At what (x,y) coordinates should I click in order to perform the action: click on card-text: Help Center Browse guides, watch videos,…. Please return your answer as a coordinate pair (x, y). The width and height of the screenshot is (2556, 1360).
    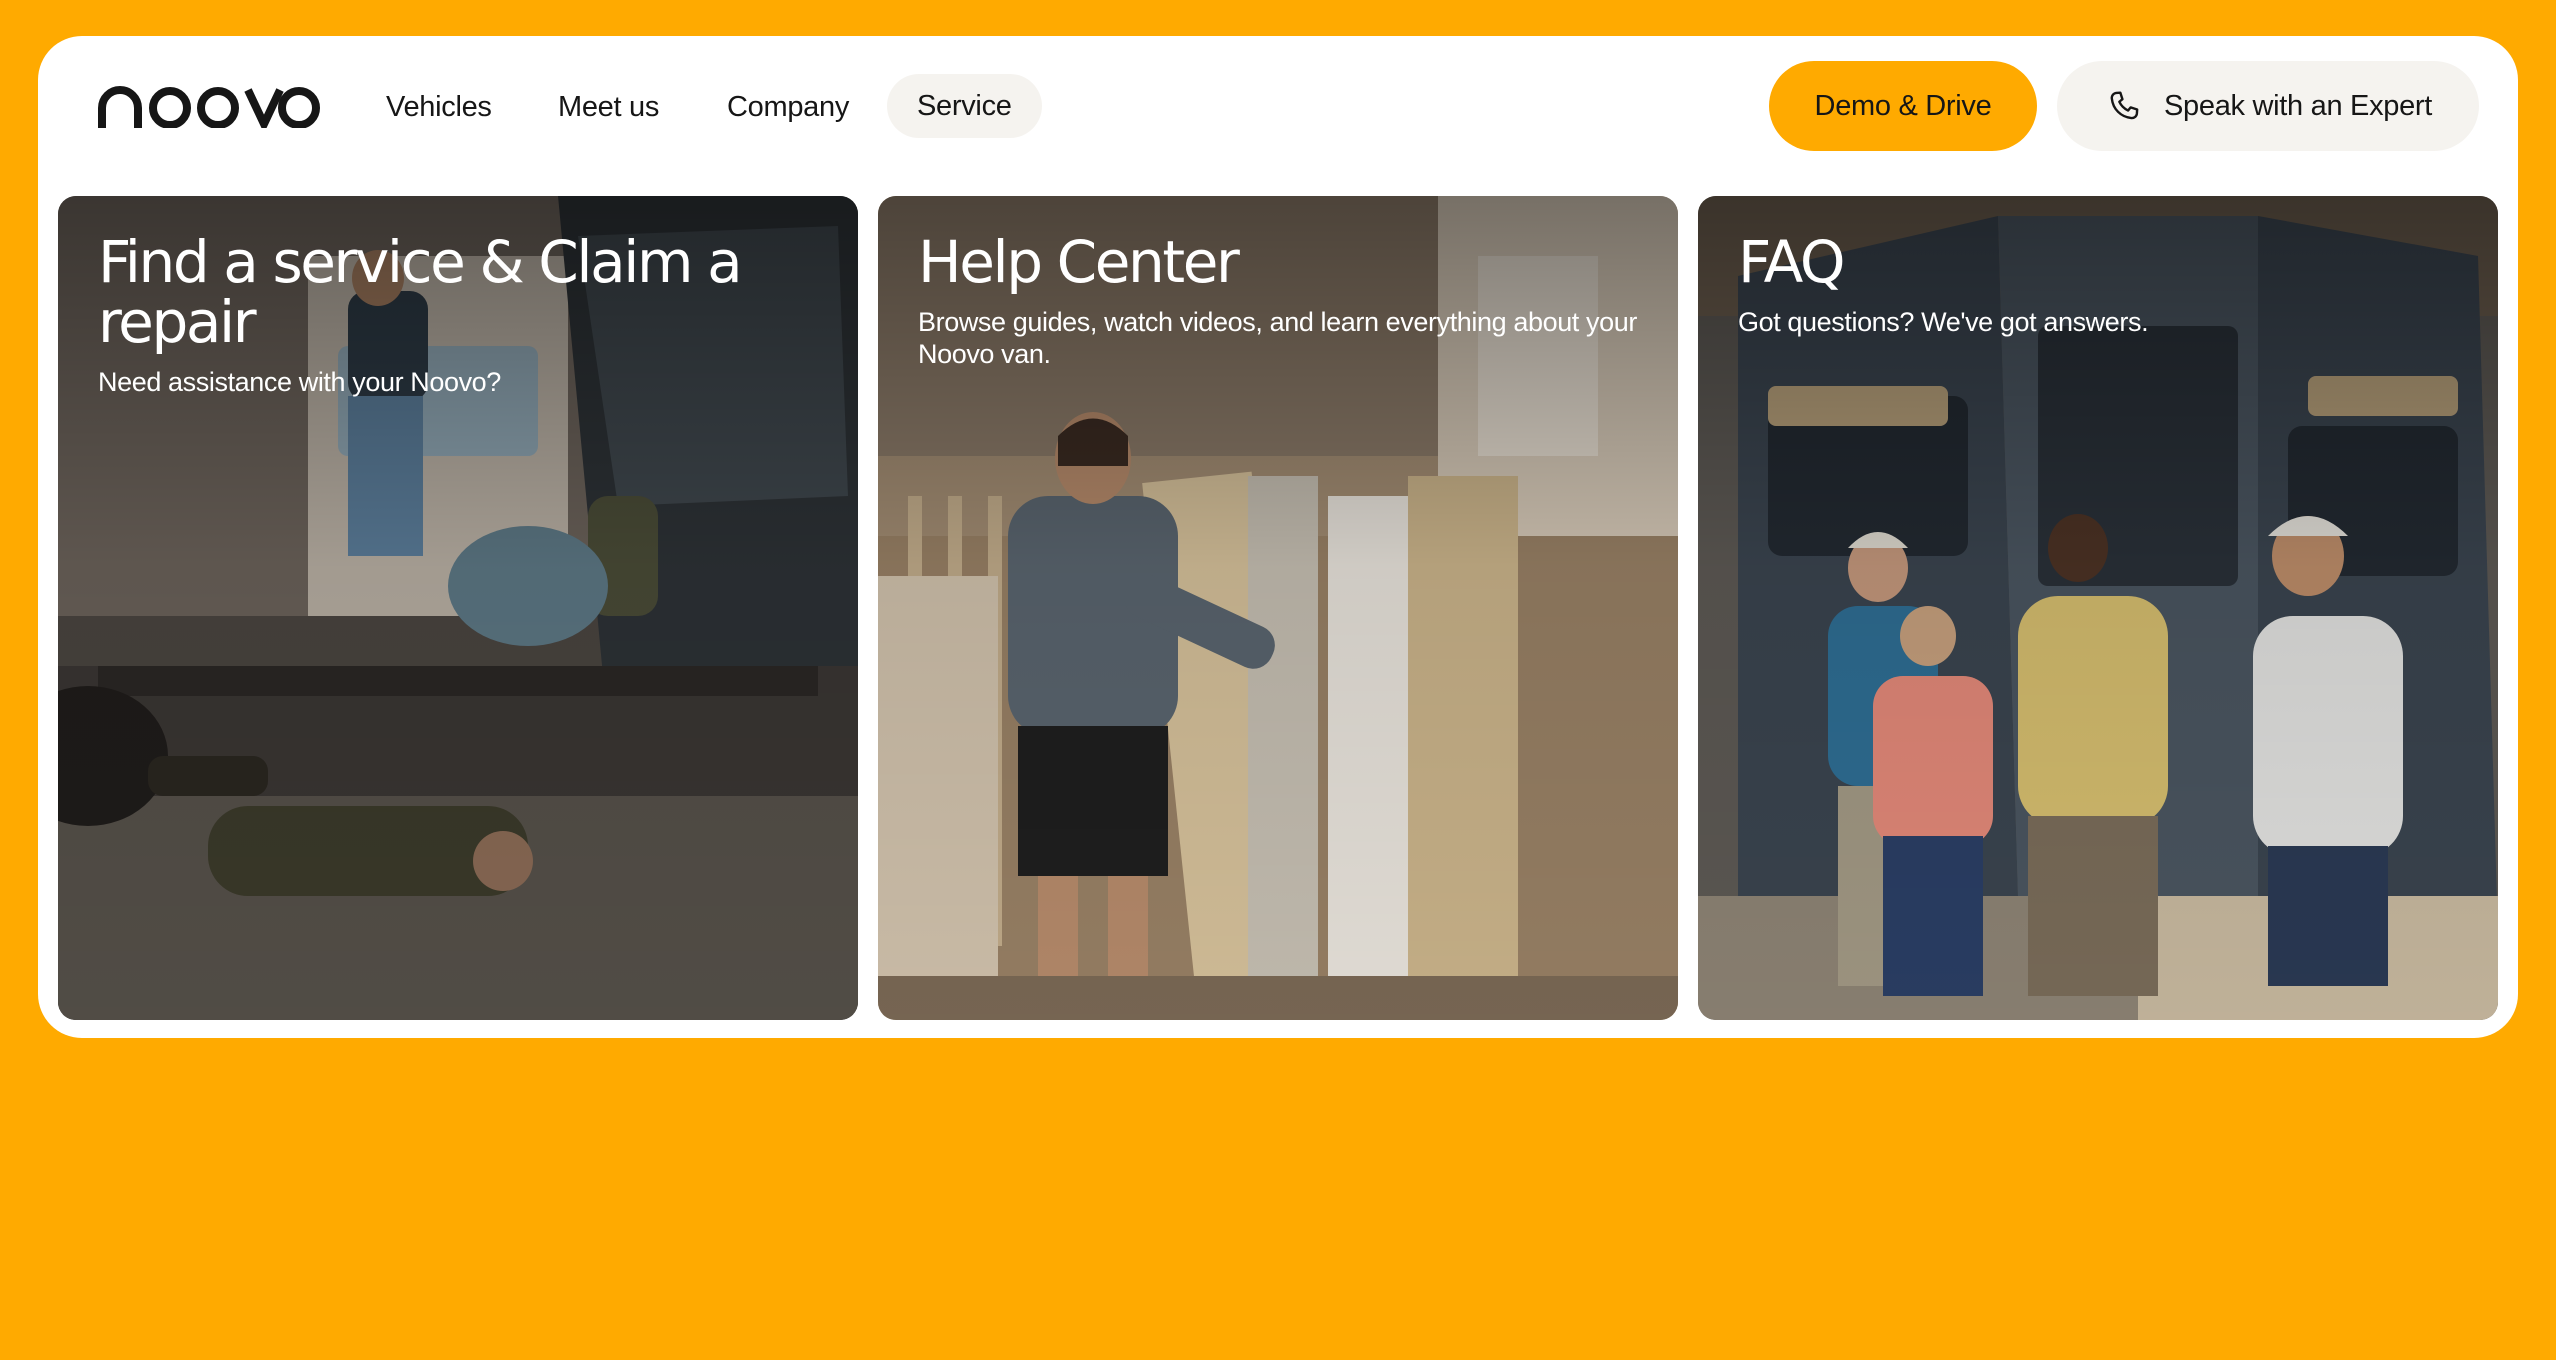
    Looking at the image, I should click on (1278, 301).